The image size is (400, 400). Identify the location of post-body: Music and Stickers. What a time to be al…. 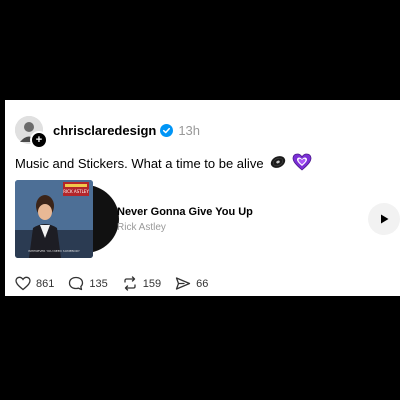
(163, 163).